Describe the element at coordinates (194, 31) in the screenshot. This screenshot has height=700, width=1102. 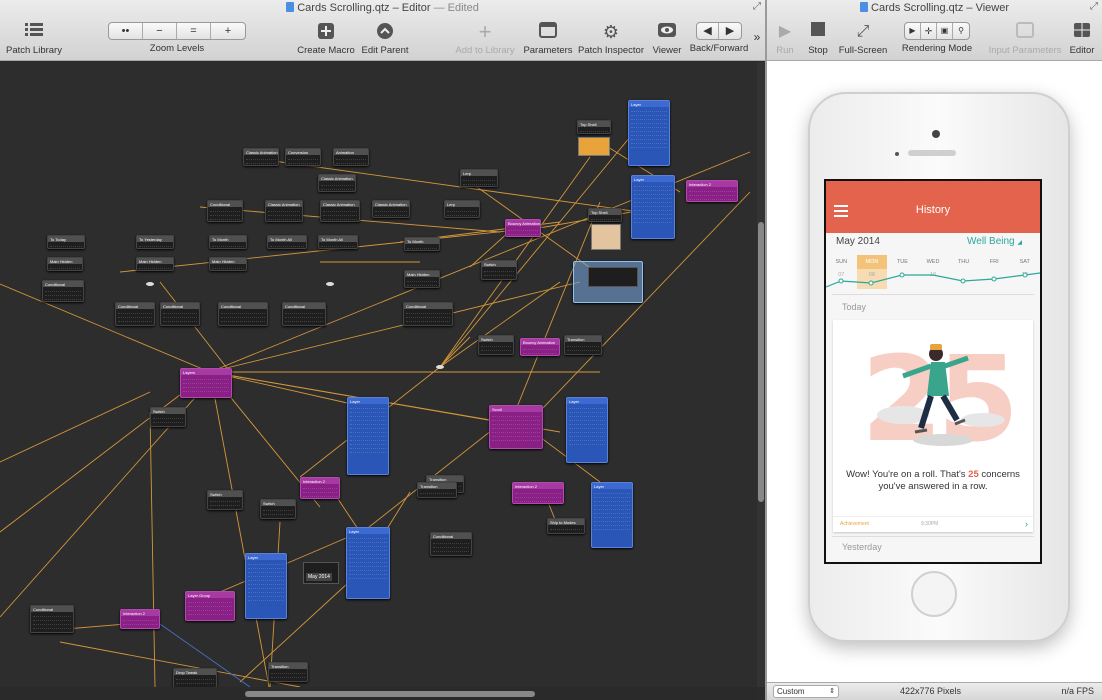
I see `zoom-actual-button: =` at that location.